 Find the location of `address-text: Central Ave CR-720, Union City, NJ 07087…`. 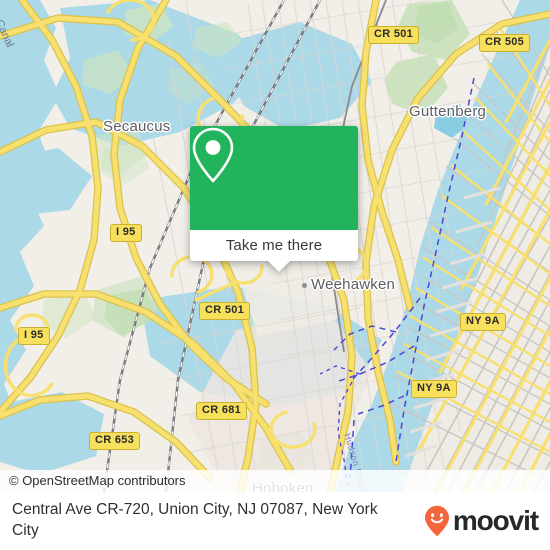

address-text: Central Ave CR-720, Union City, NJ 07087… is located at coordinates (195, 520).